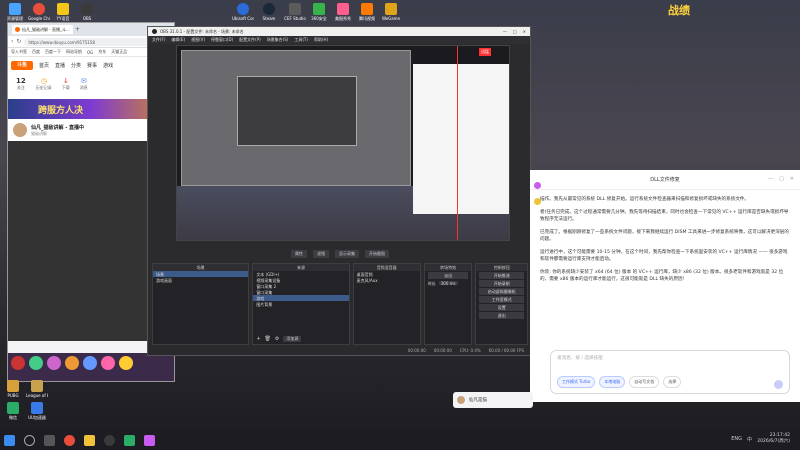  Describe the element at coordinates (12, 41) in the screenshot. I see `back-icon: ‹` at that location.